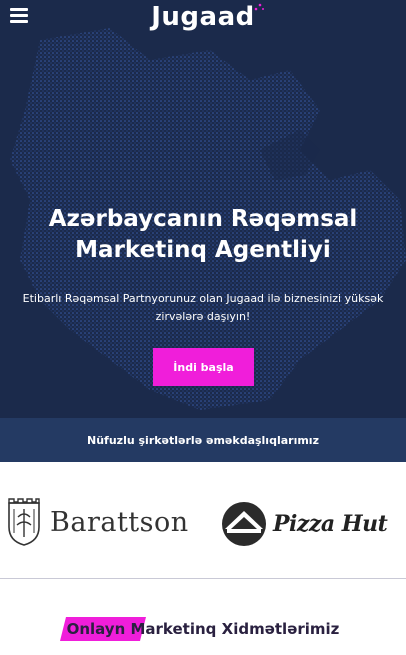  I want to click on barattson-wordmark: Barattson, so click(119, 522).